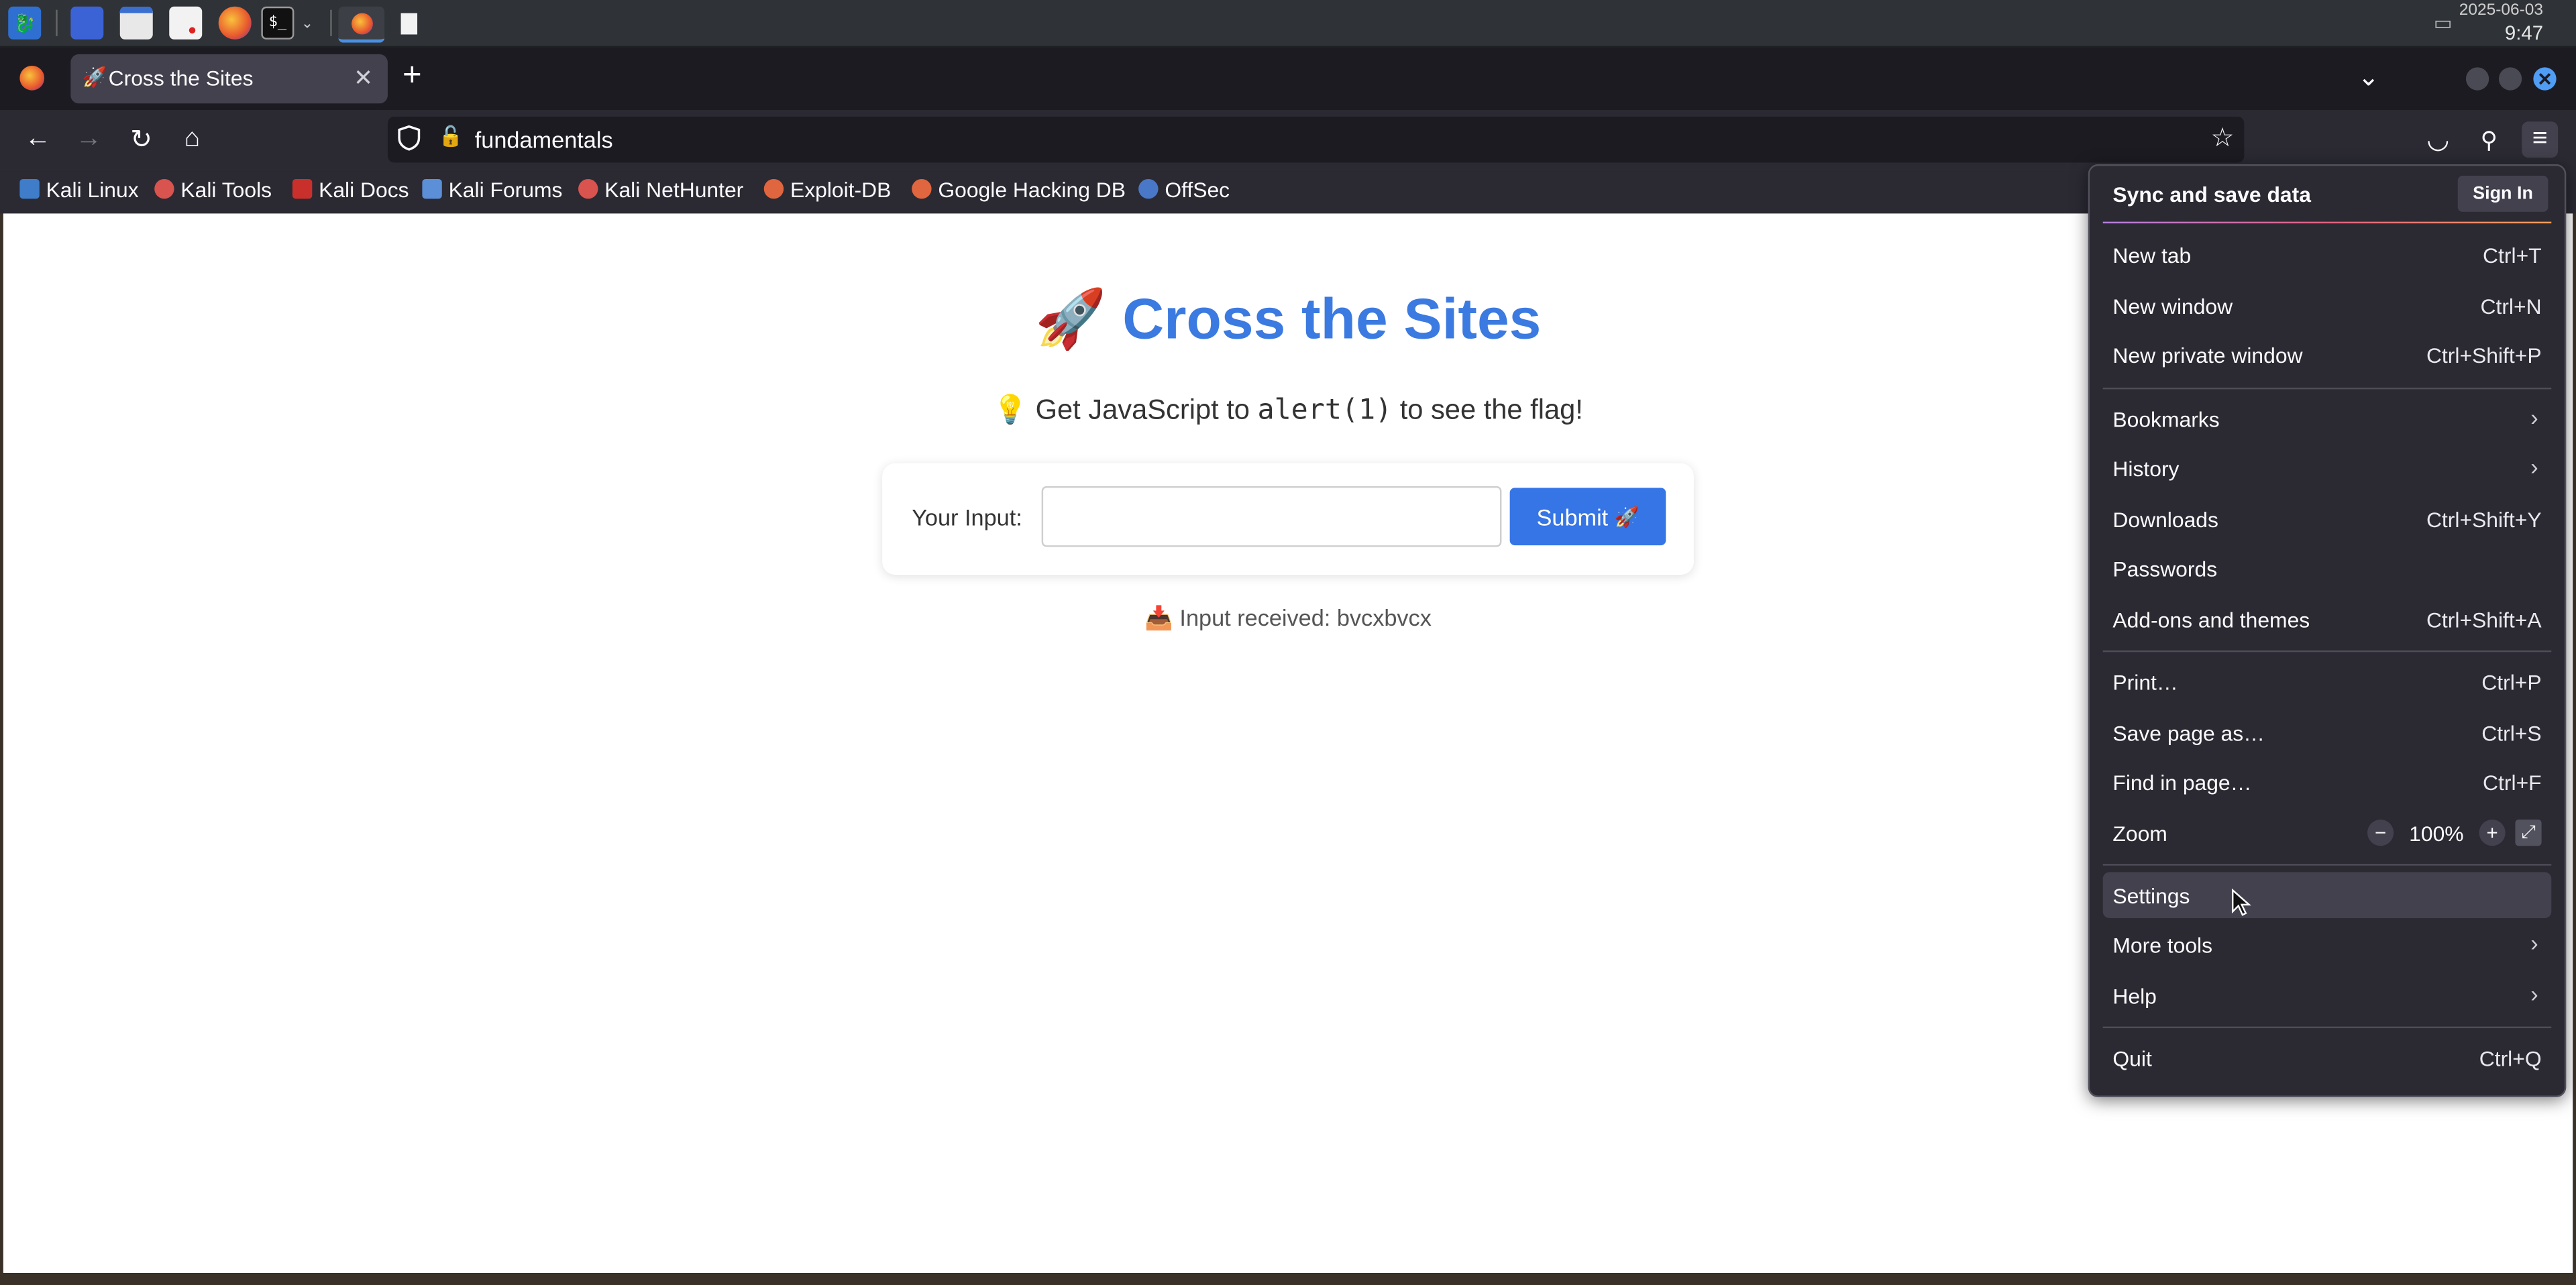  Describe the element at coordinates (136, 23) in the screenshot. I see `file-manager-icon` at that location.